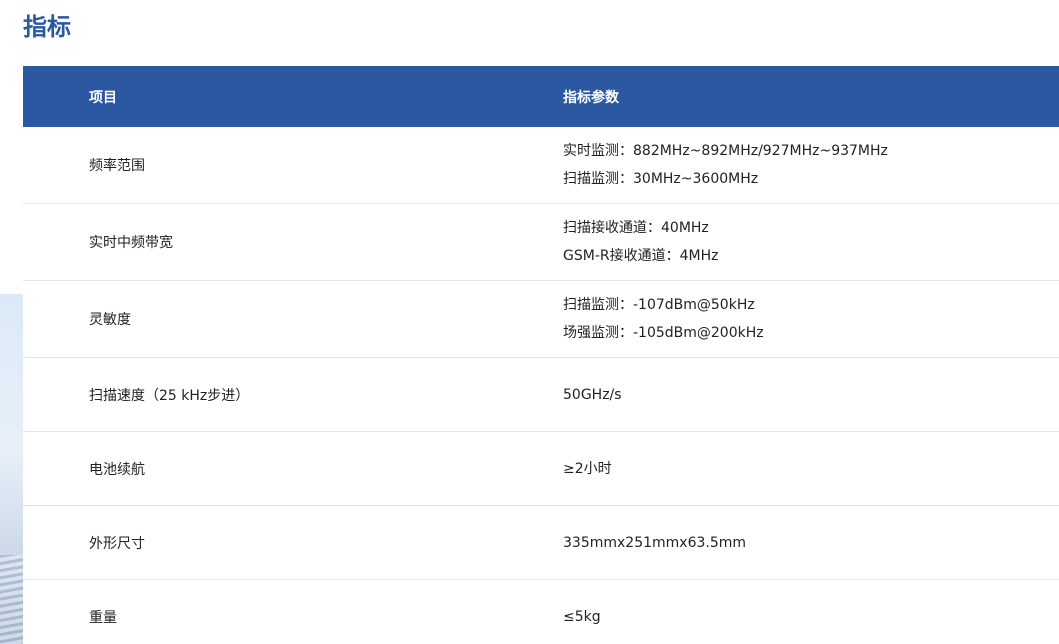 Image resolution: width=1059 pixels, height=644 pixels. Describe the element at coordinates (587, 468) in the screenshot. I see `row-param-value: ≥2小时` at that location.